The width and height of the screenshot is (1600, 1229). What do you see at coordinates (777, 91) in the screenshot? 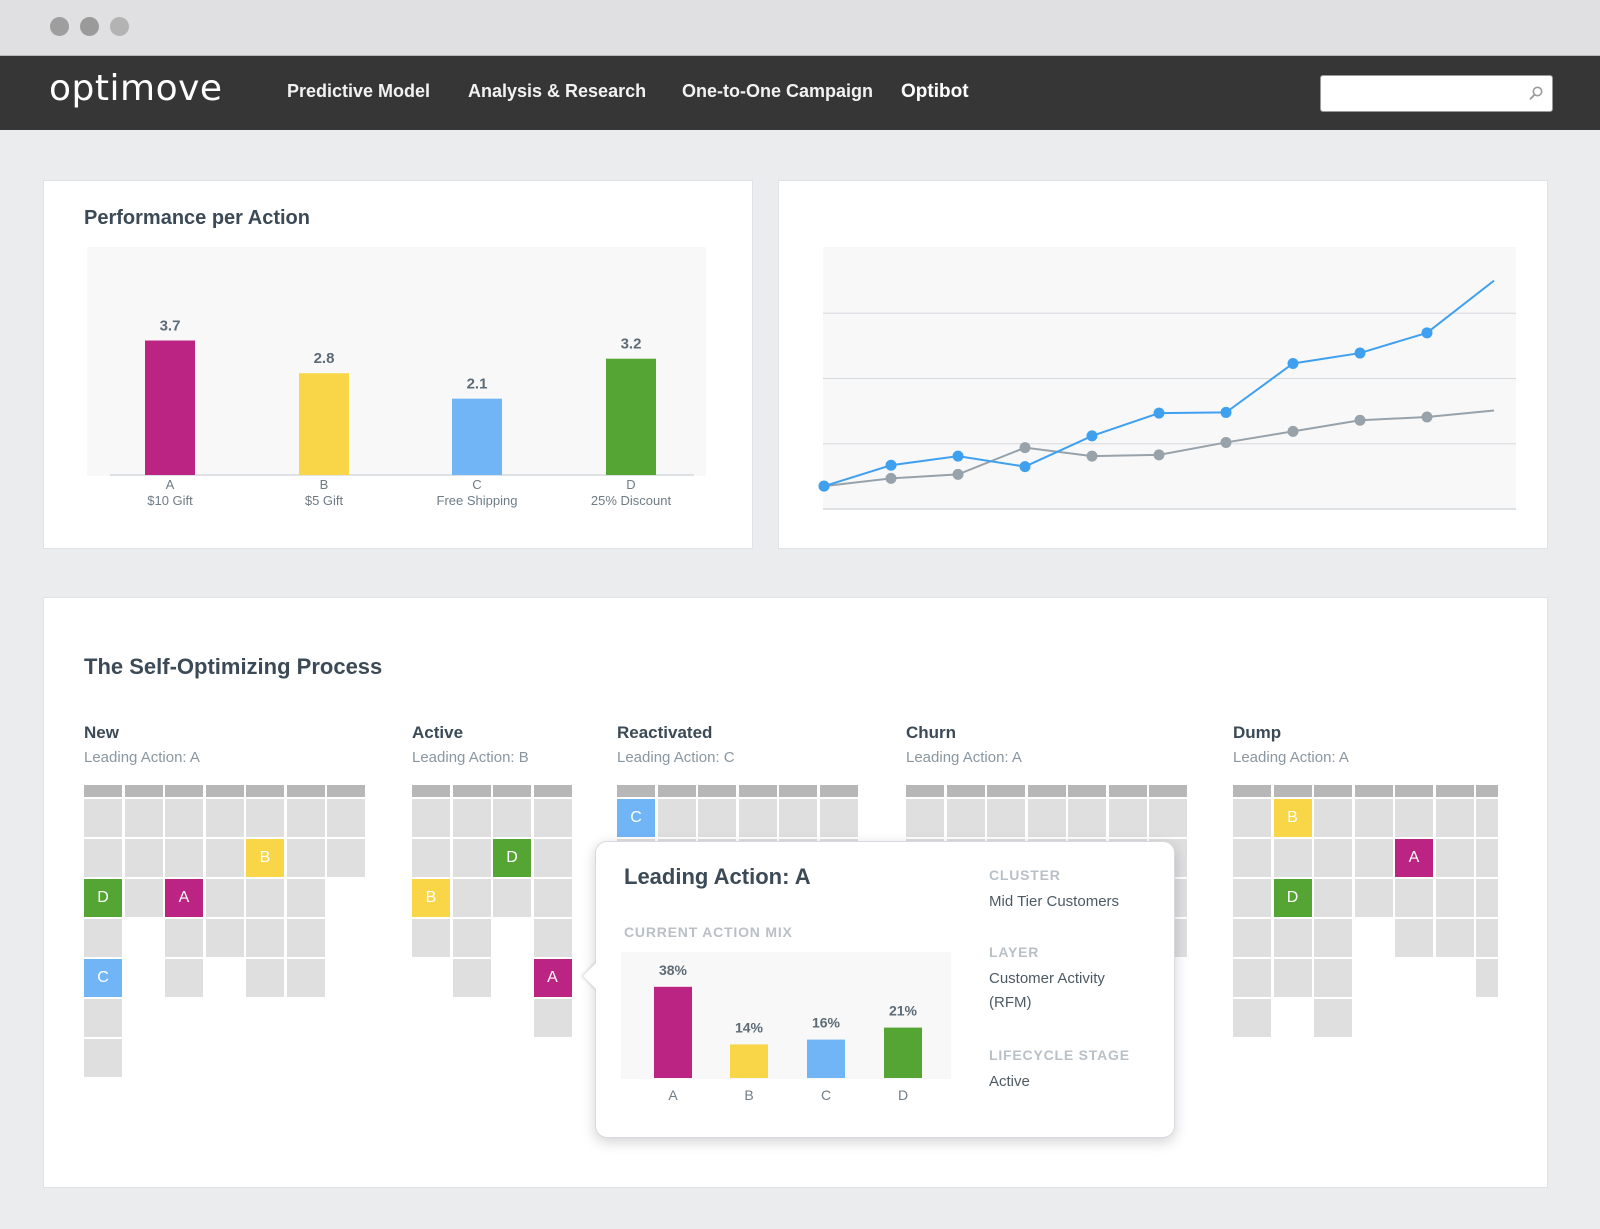
I see `nav-one-to-one-campaign: One-to-One Campaign` at bounding box center [777, 91].